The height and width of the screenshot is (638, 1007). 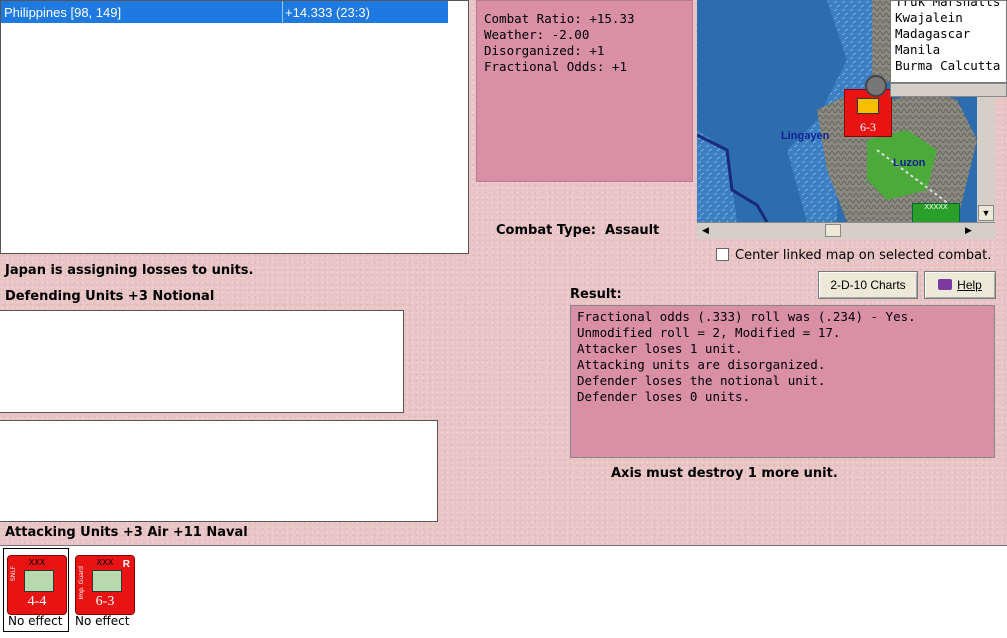 What do you see at coordinates (701, 364) in the screenshot?
I see `result-line: Attacking units are disorganized.` at bounding box center [701, 364].